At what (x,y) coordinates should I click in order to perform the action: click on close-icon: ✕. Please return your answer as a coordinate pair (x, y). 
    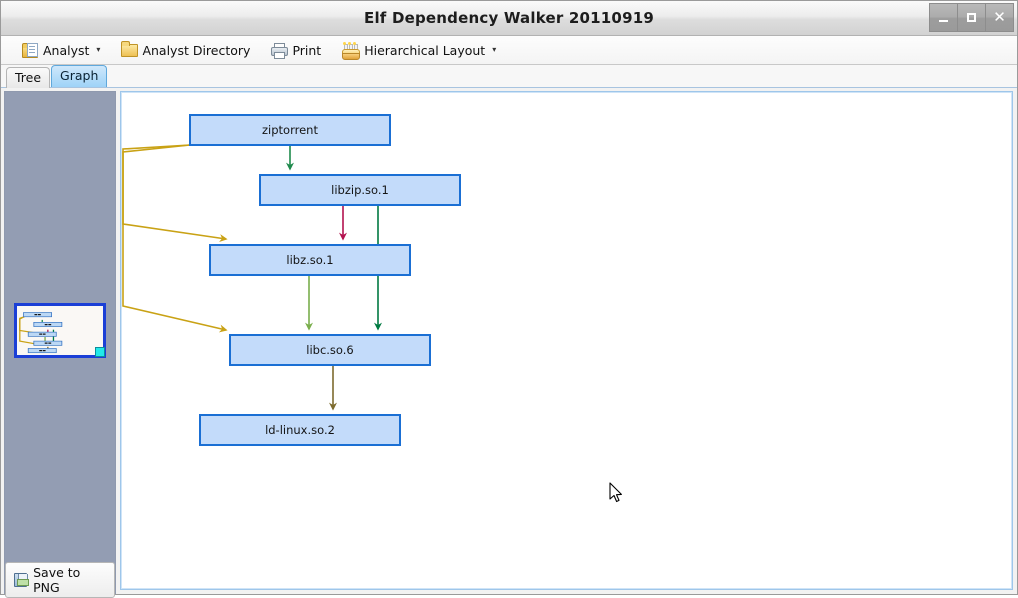
    Looking at the image, I should click on (999, 17).